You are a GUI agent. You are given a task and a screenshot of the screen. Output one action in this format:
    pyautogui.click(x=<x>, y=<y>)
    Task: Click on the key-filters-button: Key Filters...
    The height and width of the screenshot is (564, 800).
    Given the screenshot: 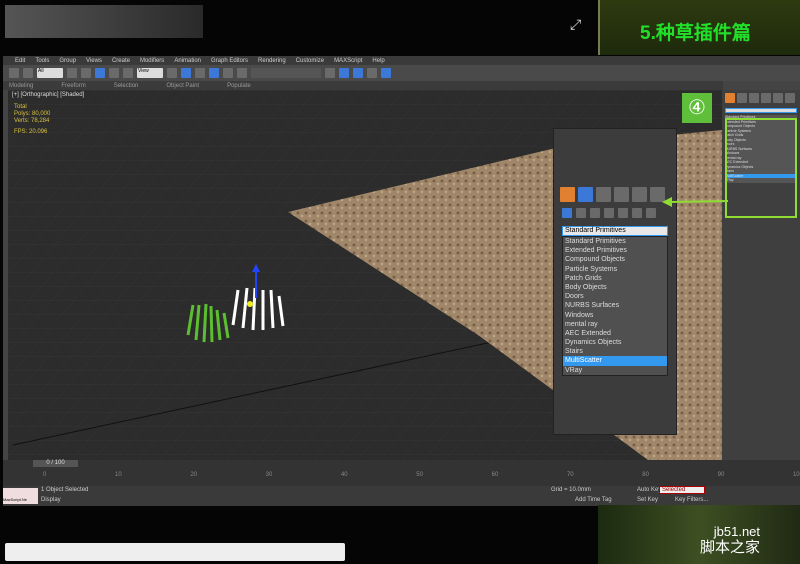 What is the action you would take?
    pyautogui.click(x=691, y=500)
    